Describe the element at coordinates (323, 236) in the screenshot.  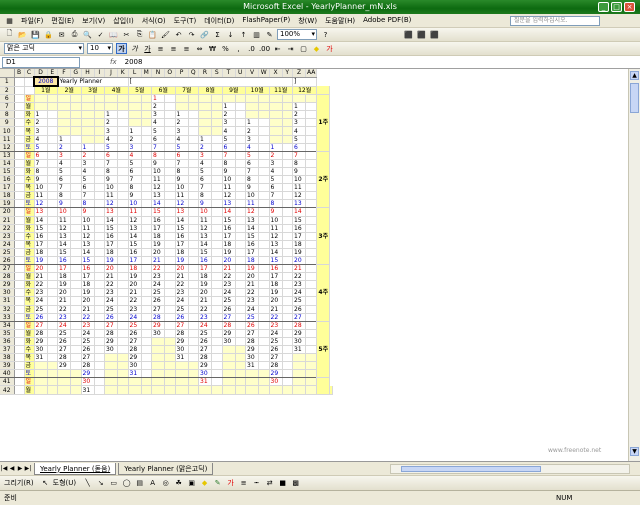
I see `week-label-cell: 3주` at that location.